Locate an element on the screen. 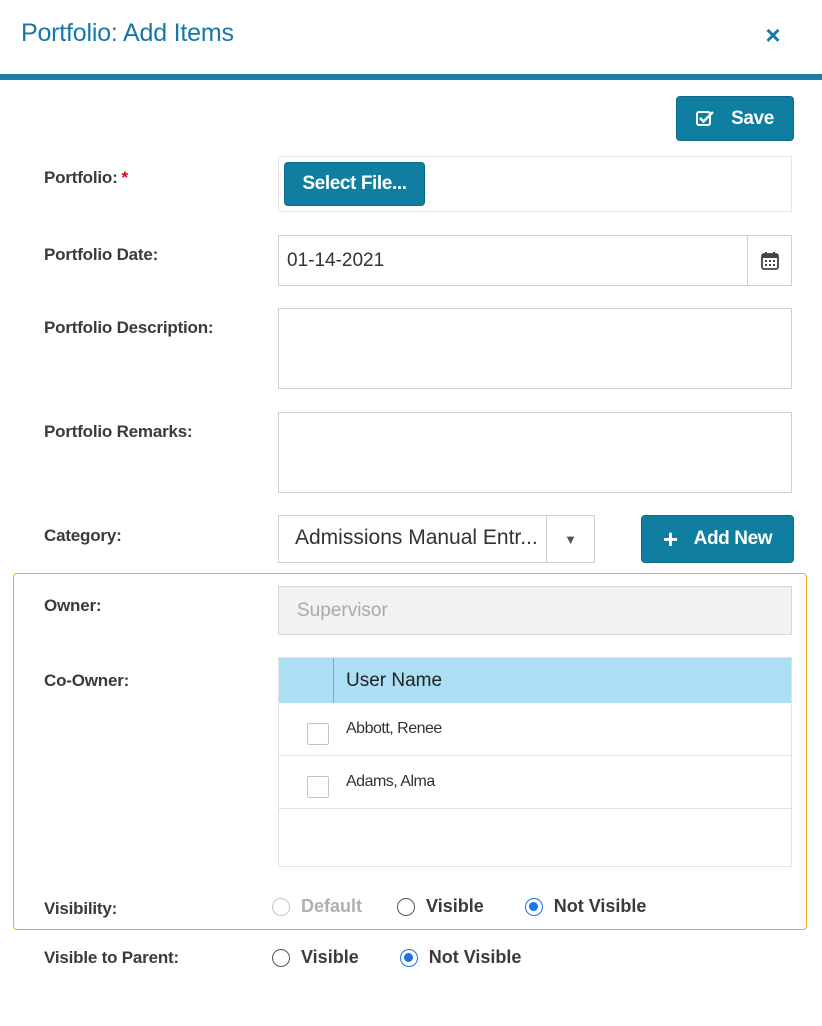  owner-label: Owner: is located at coordinates (73, 605).